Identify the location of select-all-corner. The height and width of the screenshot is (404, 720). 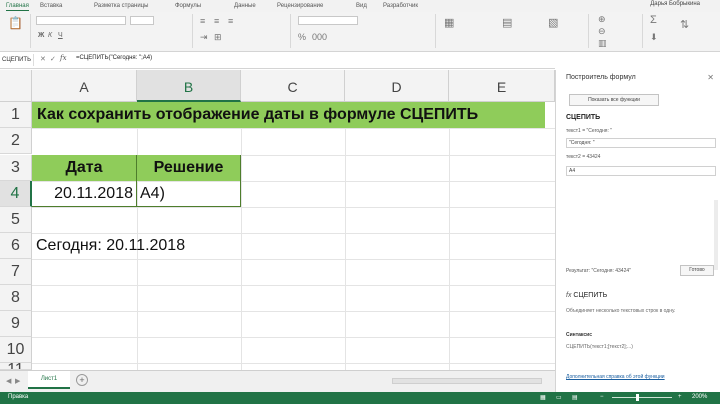
(16, 86).